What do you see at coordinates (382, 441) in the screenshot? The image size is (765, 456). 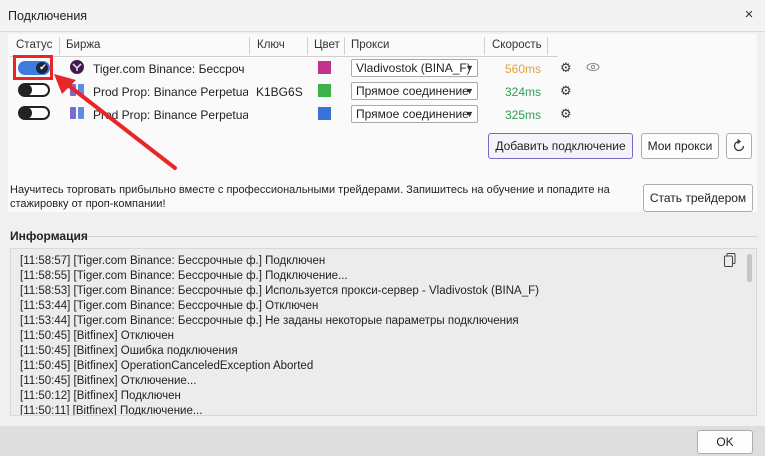 I see `dialog-footer` at bounding box center [382, 441].